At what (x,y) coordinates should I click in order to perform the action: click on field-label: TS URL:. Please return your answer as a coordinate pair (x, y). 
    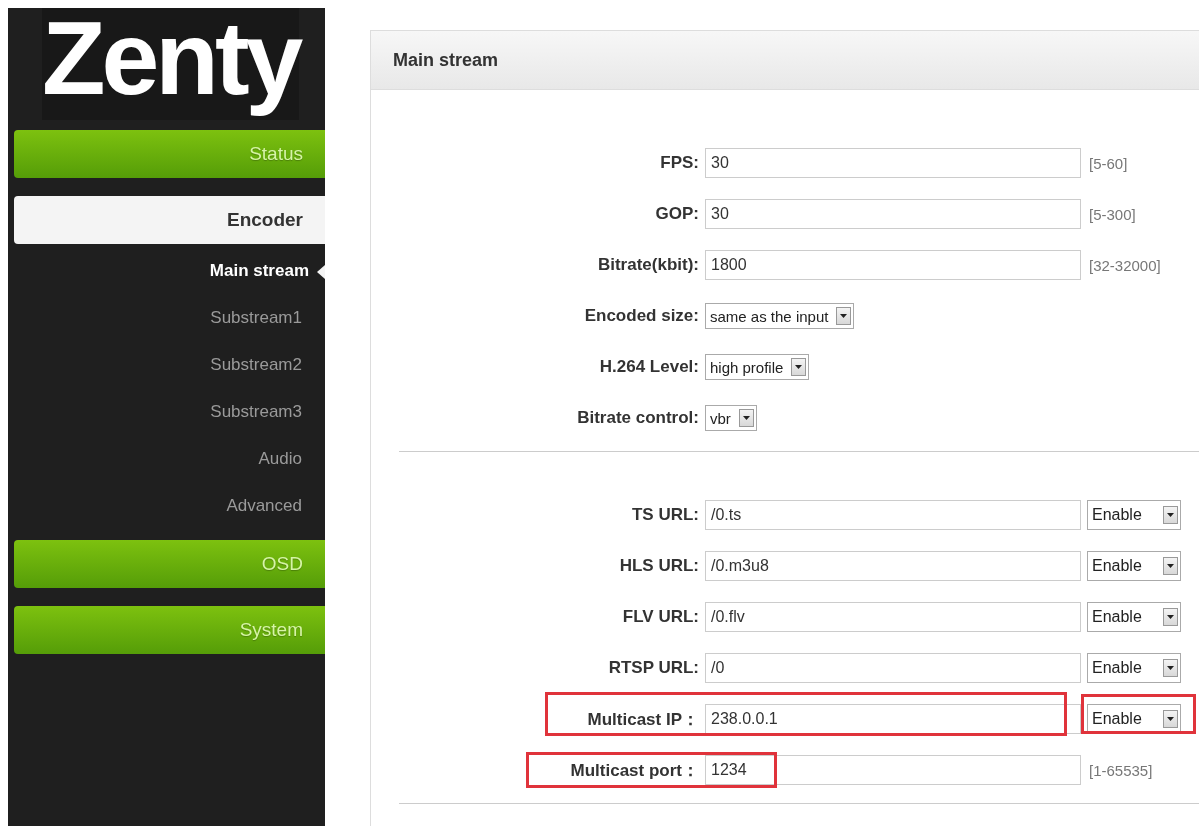
    Looking at the image, I should click on (665, 515).